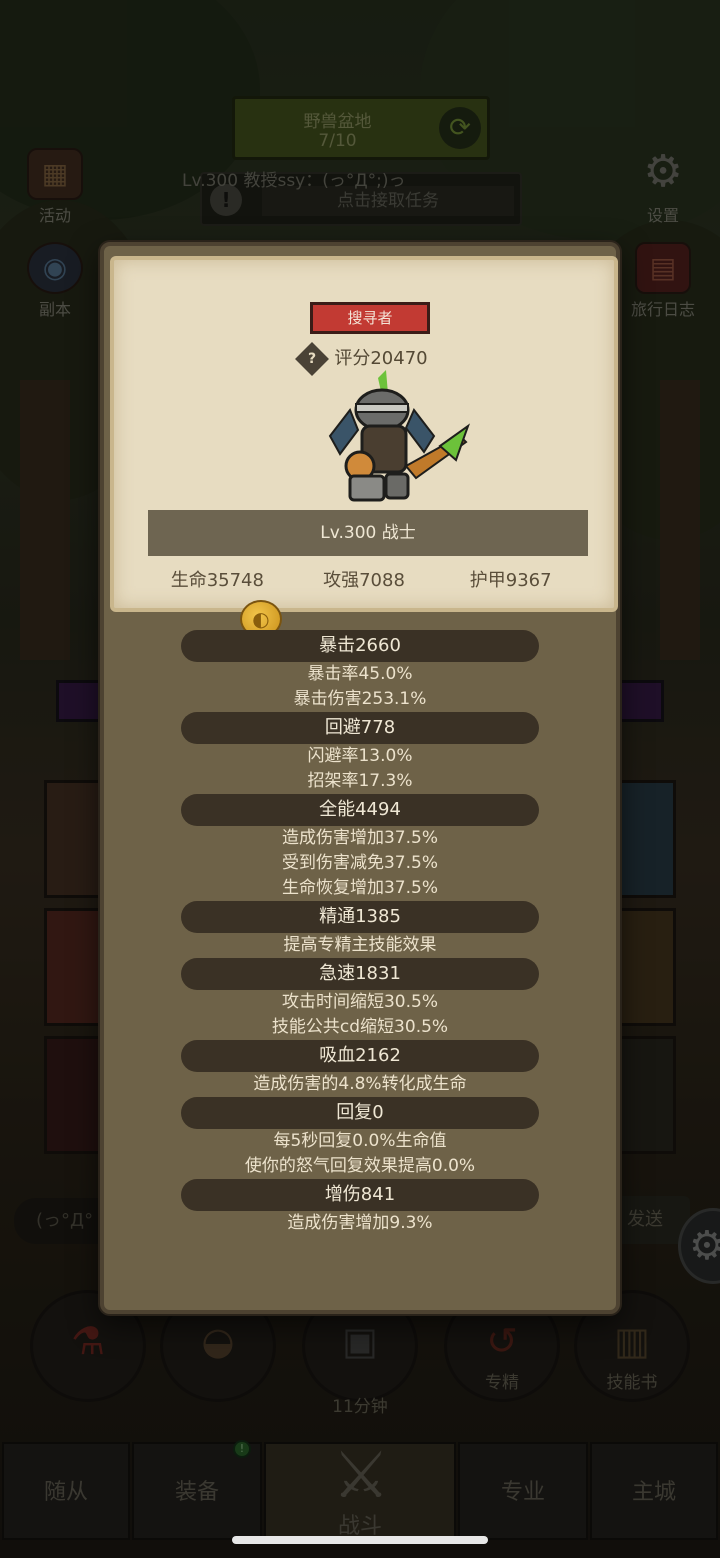 Image resolution: width=720 pixels, height=1558 pixels. What do you see at coordinates (360, 1027) in the screenshot?
I see `attribute-detail: 技能公共cd缩短30.5%` at bounding box center [360, 1027].